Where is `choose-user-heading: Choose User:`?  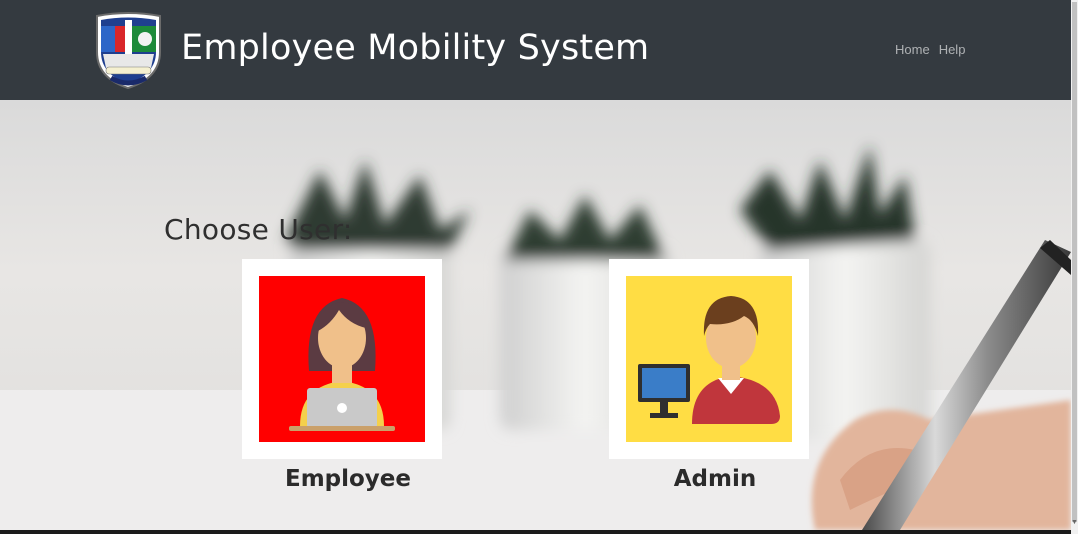
choose-user-heading: Choose User: is located at coordinates (258, 229).